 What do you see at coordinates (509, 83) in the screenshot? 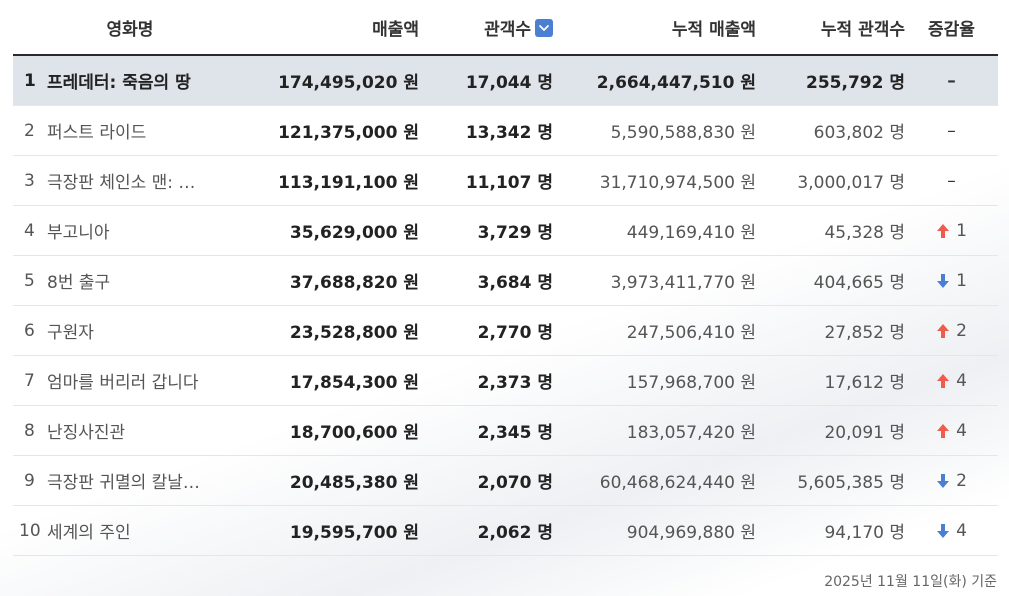
I see `audience: 17,044 명` at bounding box center [509, 83].